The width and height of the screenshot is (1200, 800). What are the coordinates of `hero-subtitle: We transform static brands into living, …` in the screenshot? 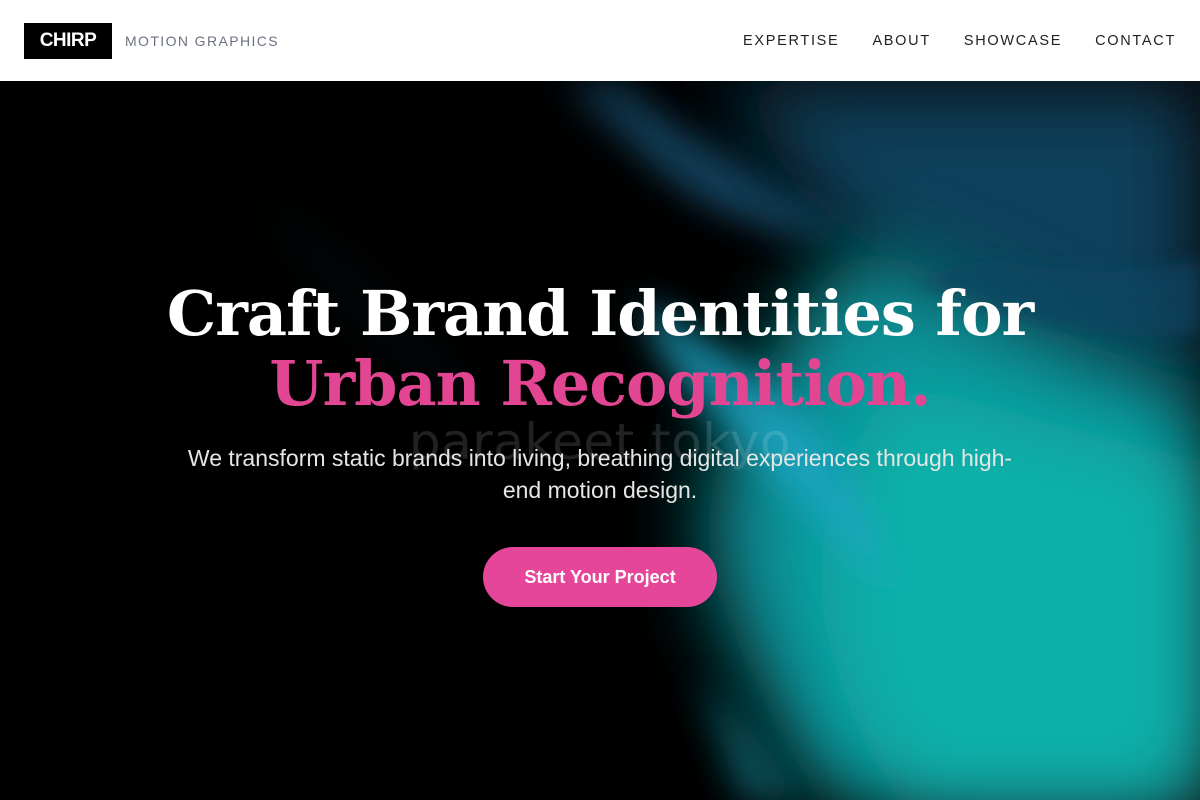 It's located at (600, 474).